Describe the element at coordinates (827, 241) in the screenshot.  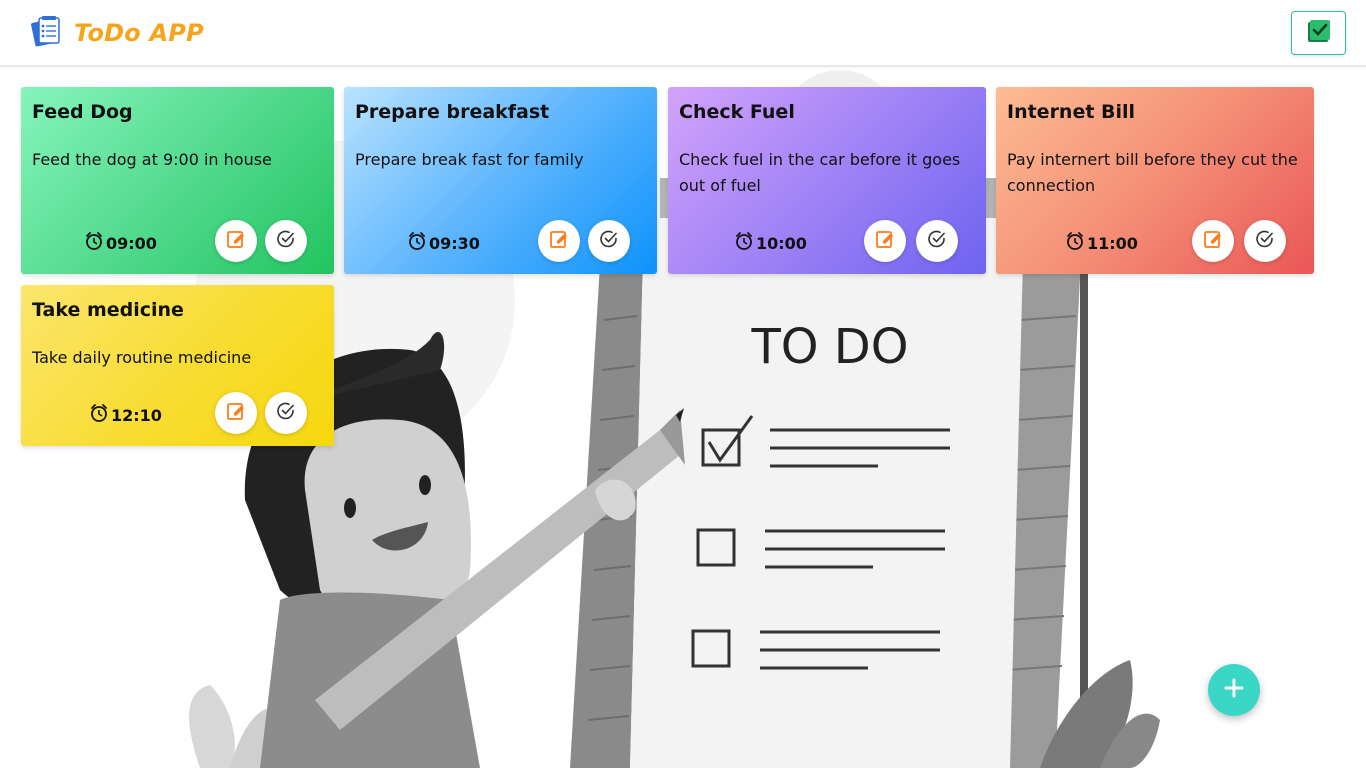
I see `task-footer: 10:00` at that location.